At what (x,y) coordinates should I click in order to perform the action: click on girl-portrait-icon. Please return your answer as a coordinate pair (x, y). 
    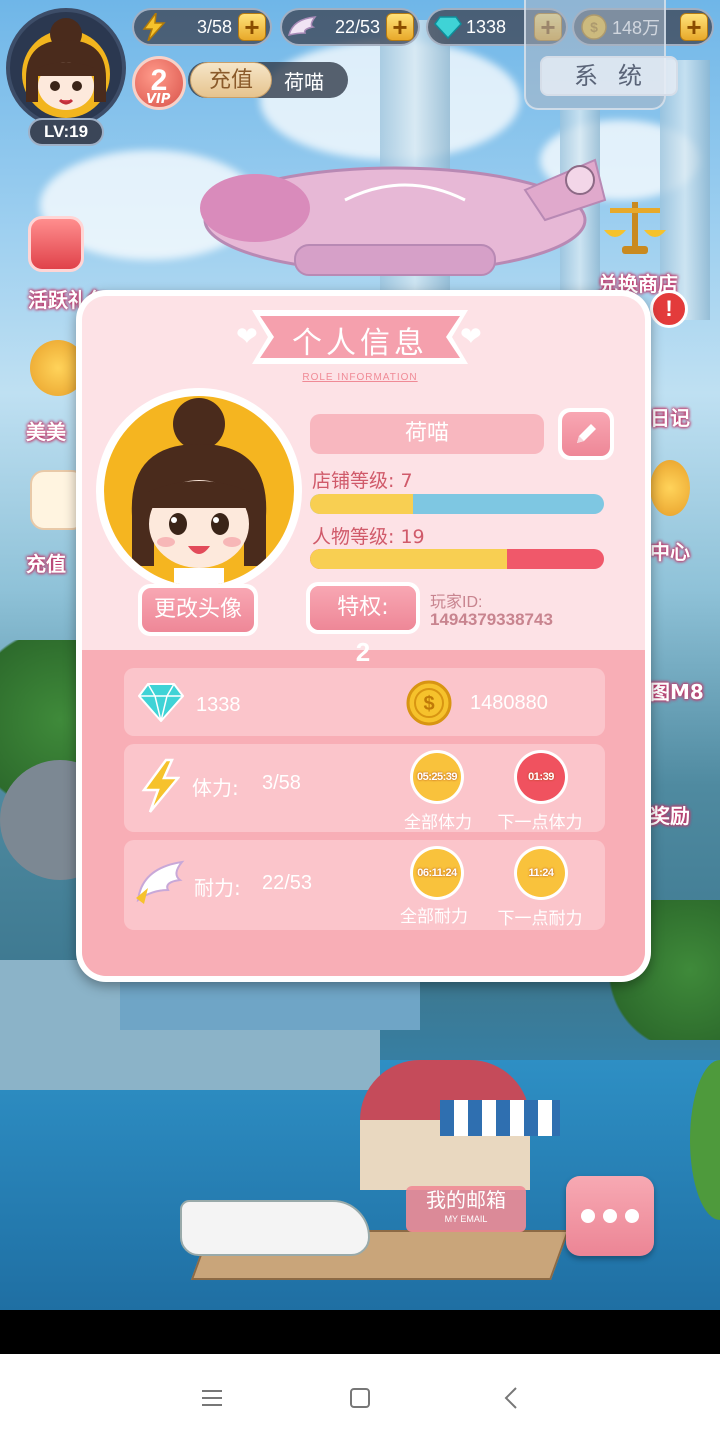
    Looking at the image, I should click on (199, 492).